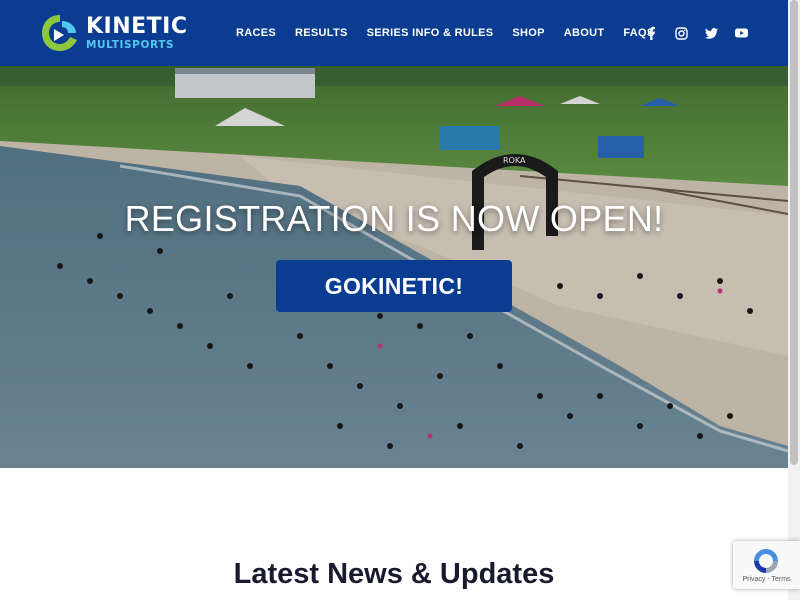 This screenshot has width=800, height=600. I want to click on logo: KINETIC MULTISPORTS, so click(120, 33).